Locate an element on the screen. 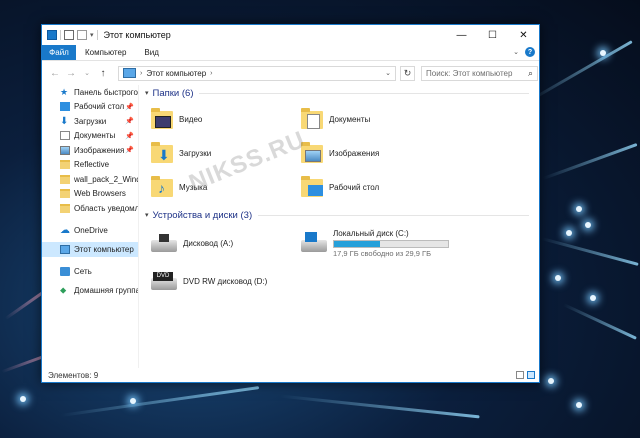  qat-separator is located at coordinates (60, 35).